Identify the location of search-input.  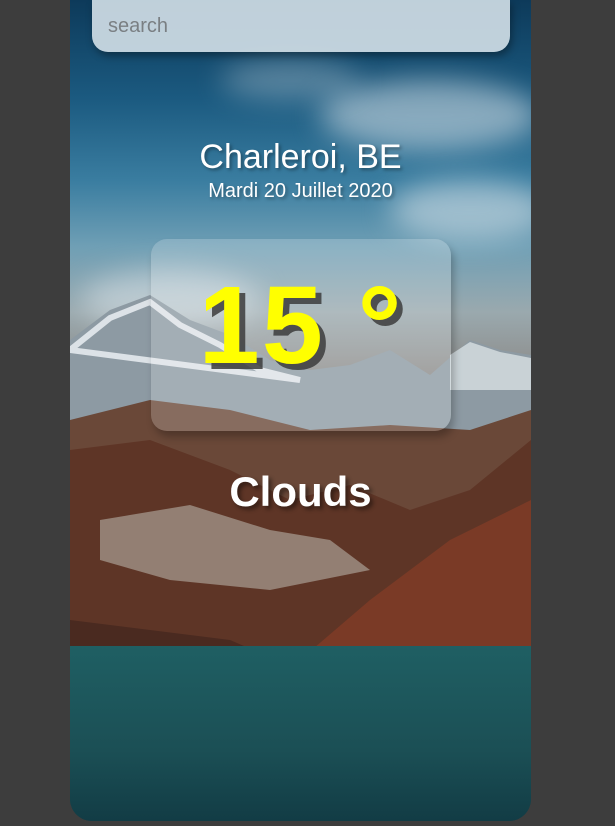
(301, 26).